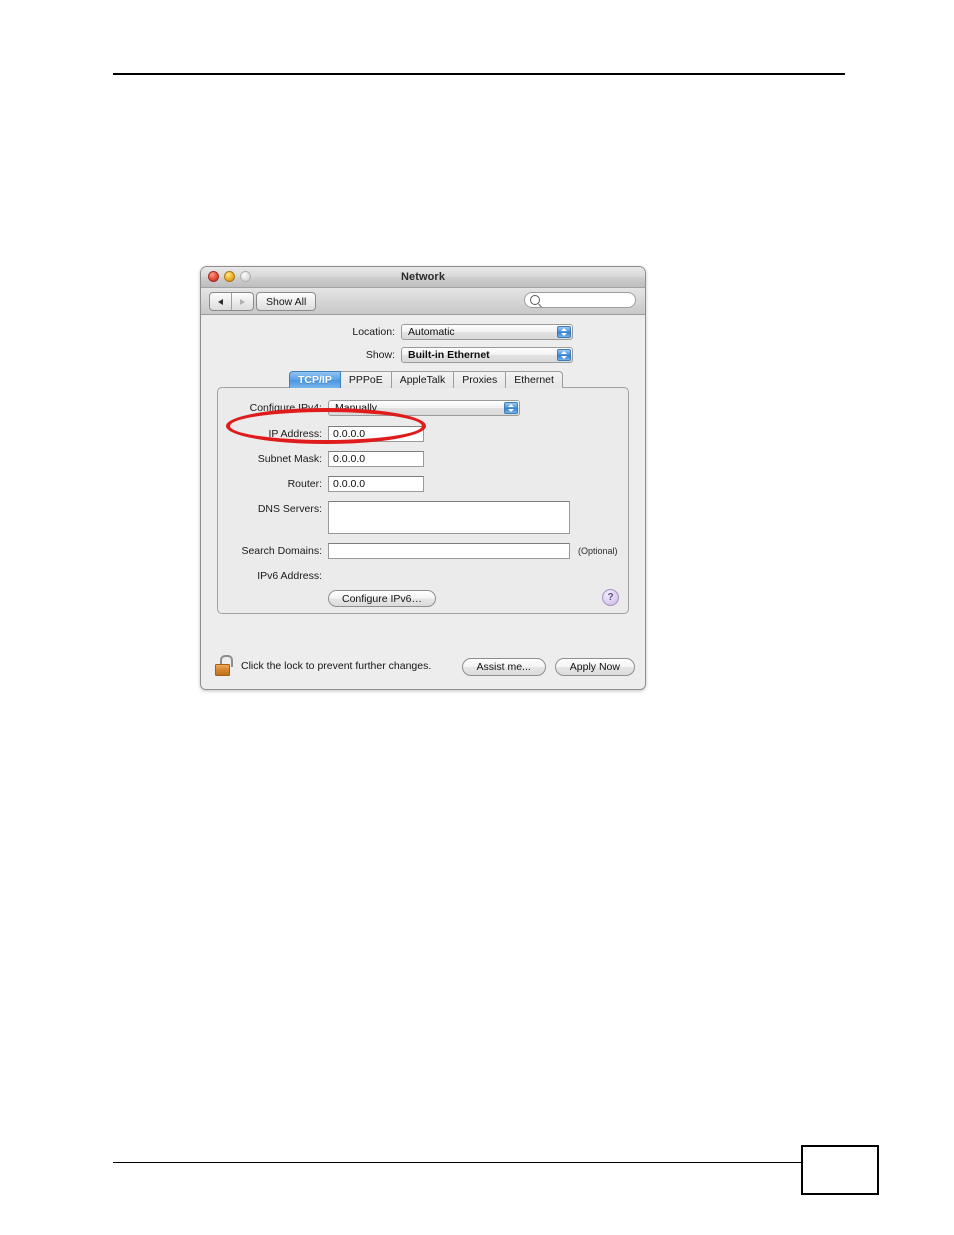 This screenshot has width=954, height=1235. What do you see at coordinates (840, 1170) in the screenshot?
I see `page-number-box` at bounding box center [840, 1170].